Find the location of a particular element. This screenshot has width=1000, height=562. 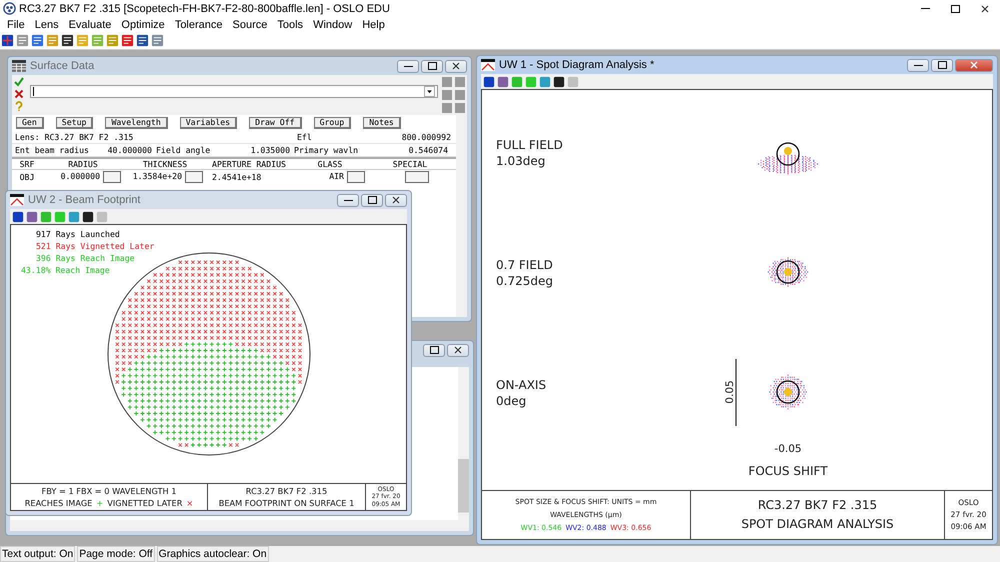

field-label: 0.7 FIELD is located at coordinates (524, 265).